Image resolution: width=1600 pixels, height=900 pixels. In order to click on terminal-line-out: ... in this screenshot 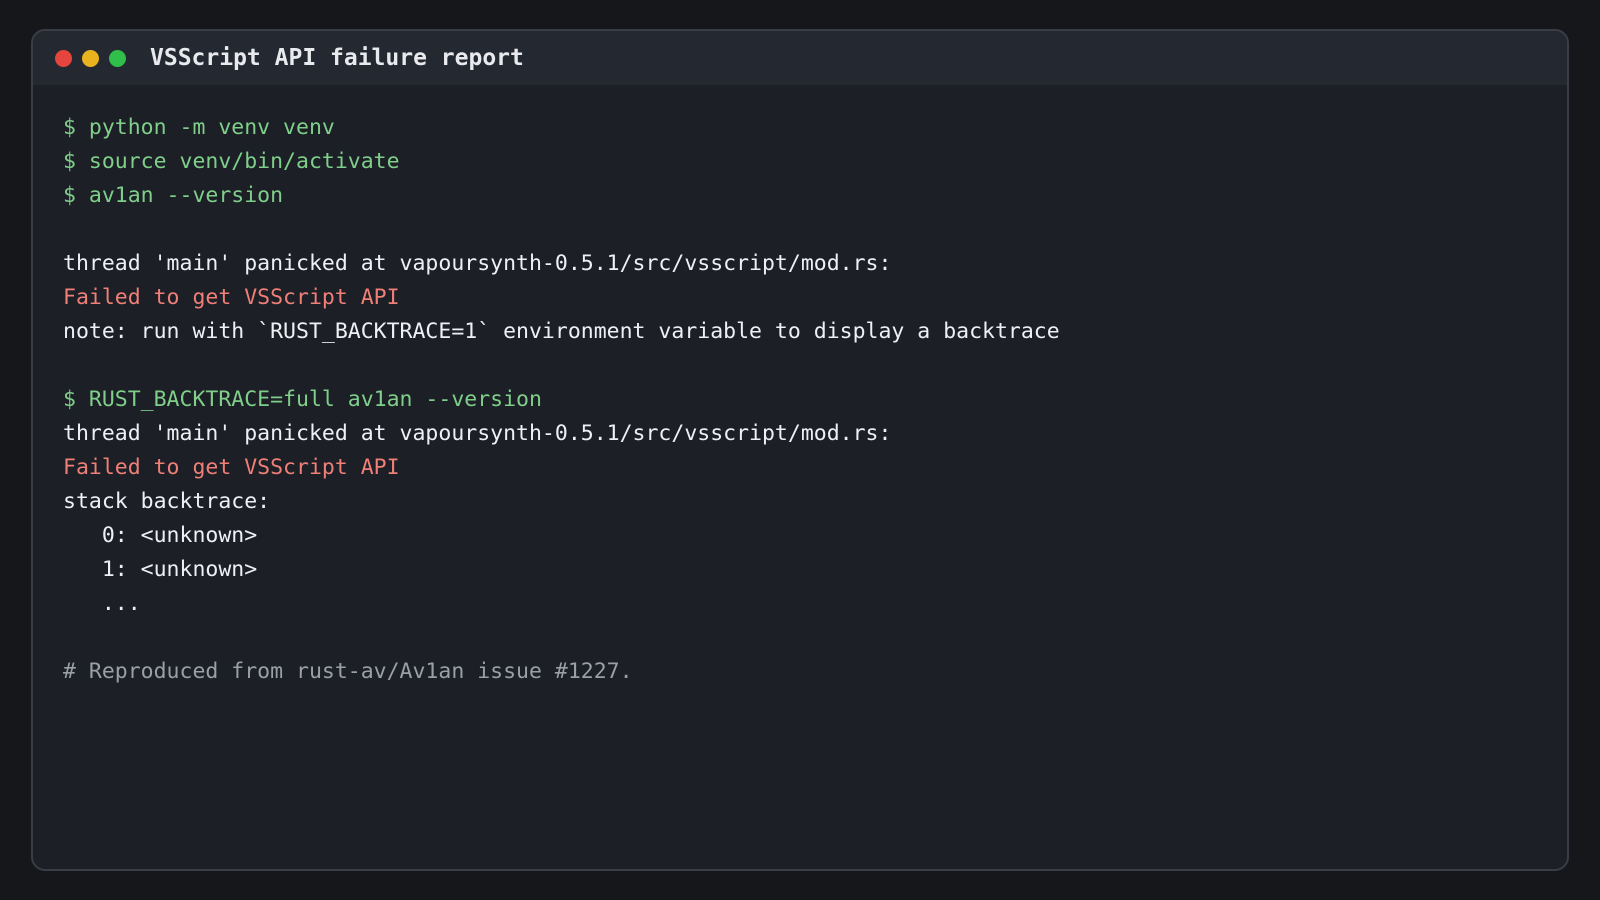, I will do `click(102, 603)`.